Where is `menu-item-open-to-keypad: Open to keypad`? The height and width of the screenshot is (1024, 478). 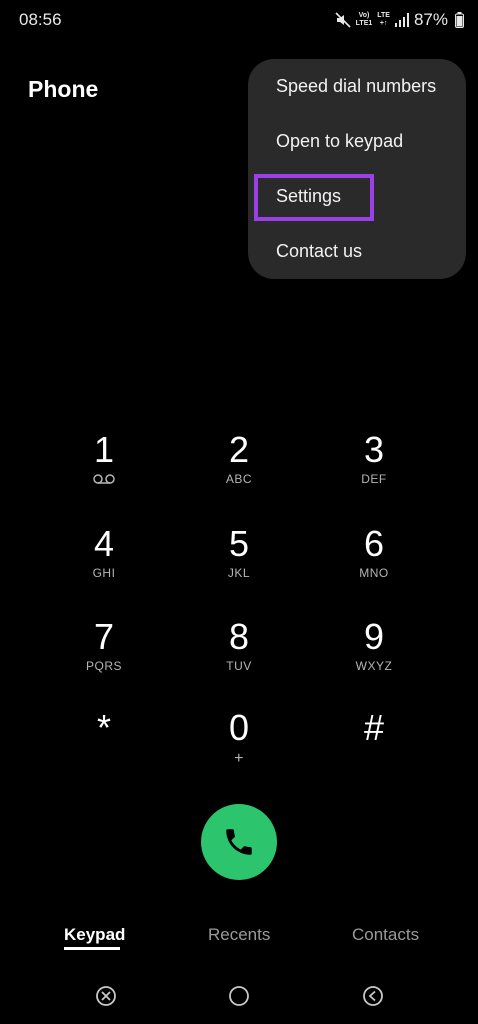 menu-item-open-to-keypad: Open to keypad is located at coordinates (339, 141).